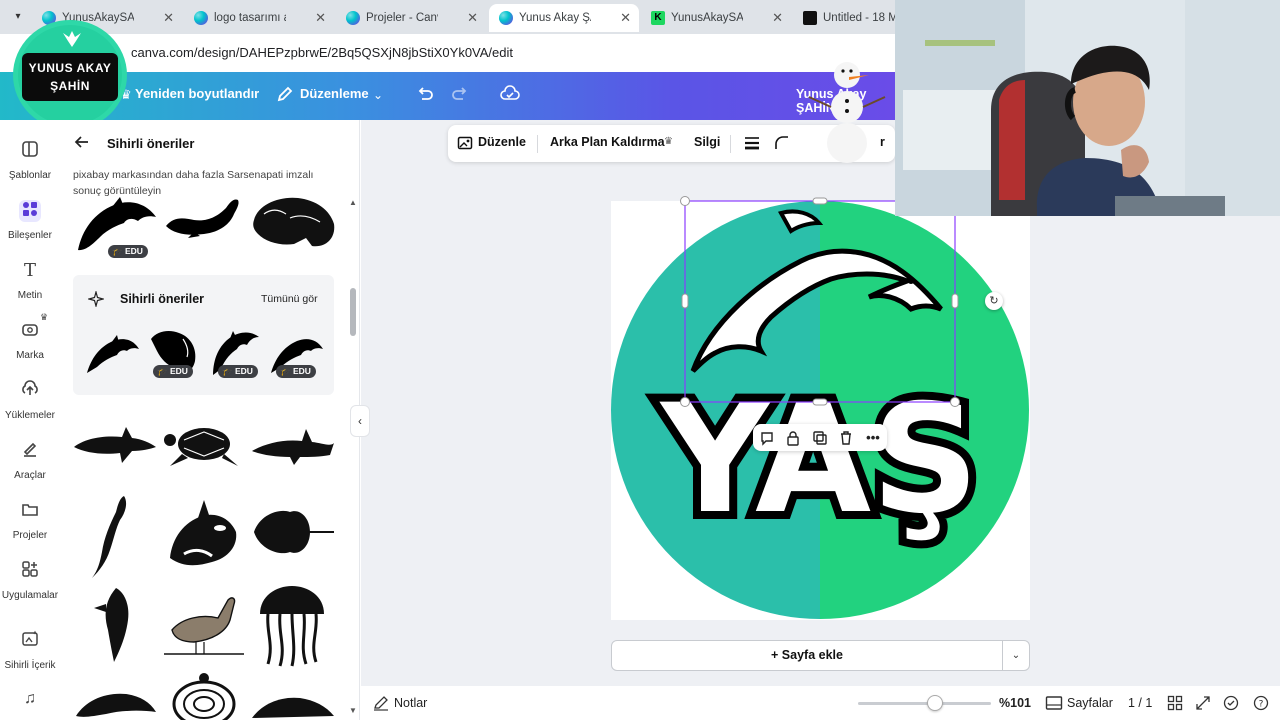 The image size is (1280, 720). What do you see at coordinates (151, 143) in the screenshot?
I see `panel-title: Sihirli öneriler` at bounding box center [151, 143].